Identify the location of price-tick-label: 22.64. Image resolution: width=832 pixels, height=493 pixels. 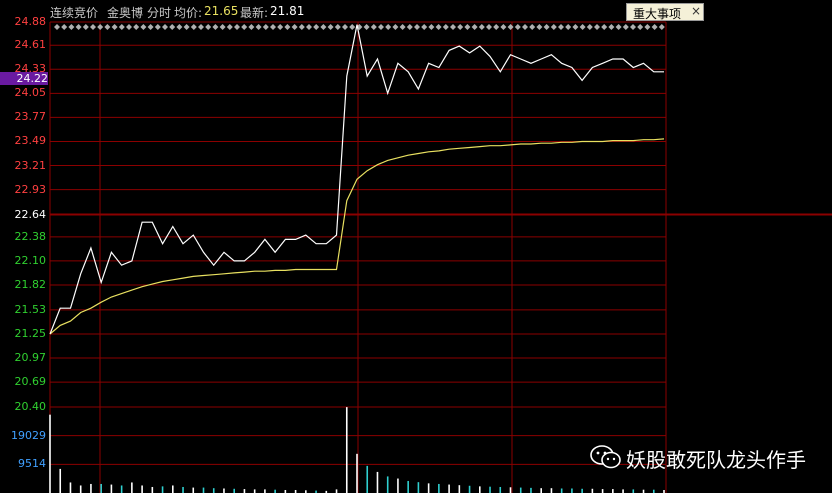
(30, 214).